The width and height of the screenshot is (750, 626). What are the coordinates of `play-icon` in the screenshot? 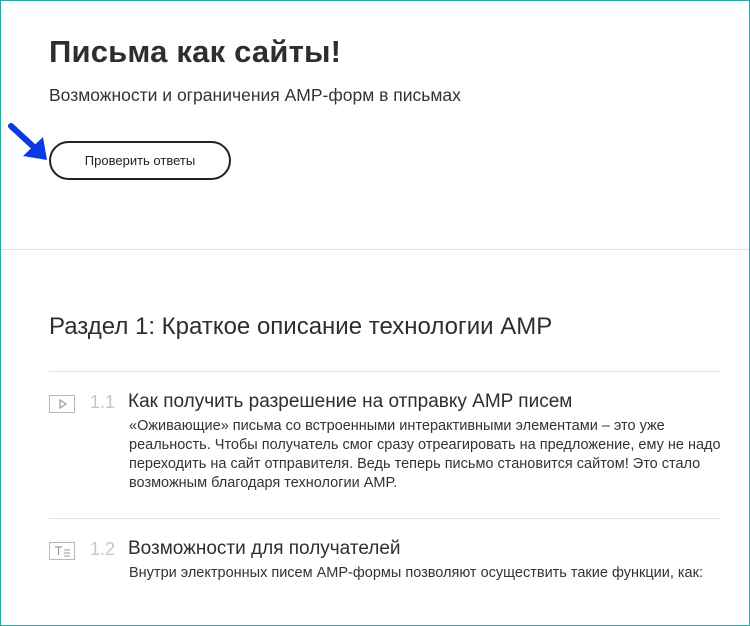 It's located at (62, 404).